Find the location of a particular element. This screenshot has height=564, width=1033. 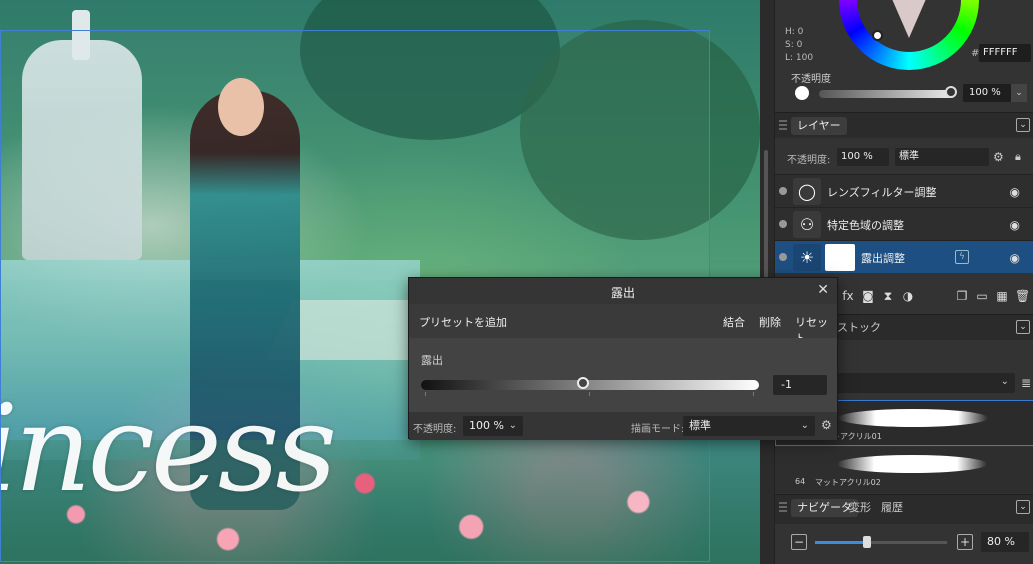

zoom-slider-handle is located at coordinates (867, 542).